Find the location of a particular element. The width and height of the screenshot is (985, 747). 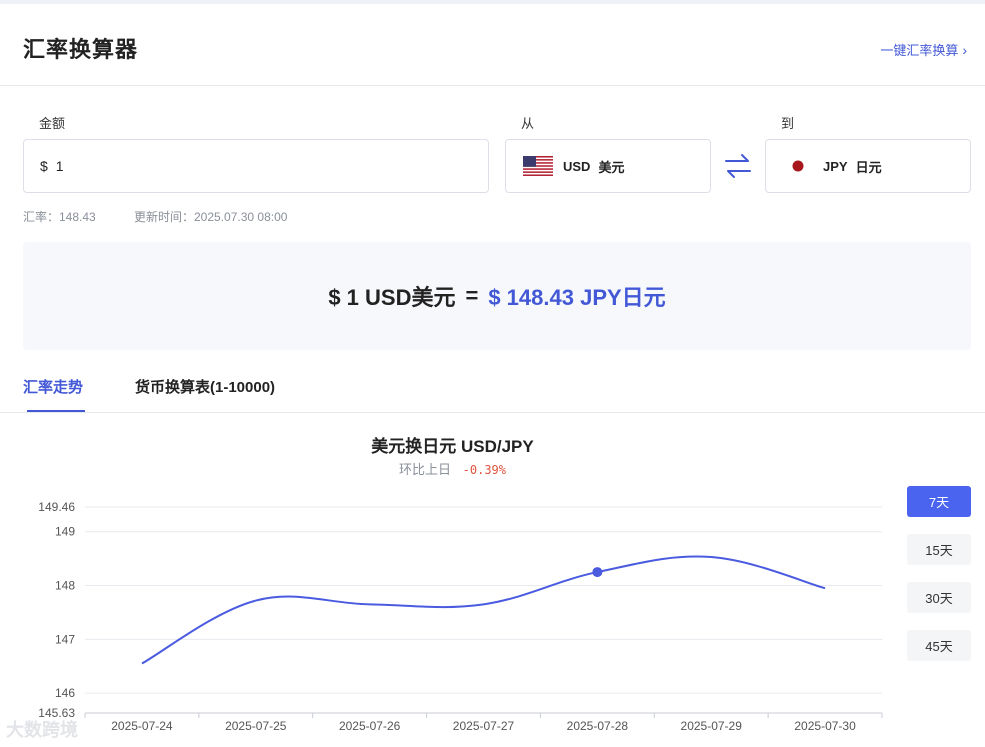

tab-rate-trend: 汇率走势 is located at coordinates (54, 394).